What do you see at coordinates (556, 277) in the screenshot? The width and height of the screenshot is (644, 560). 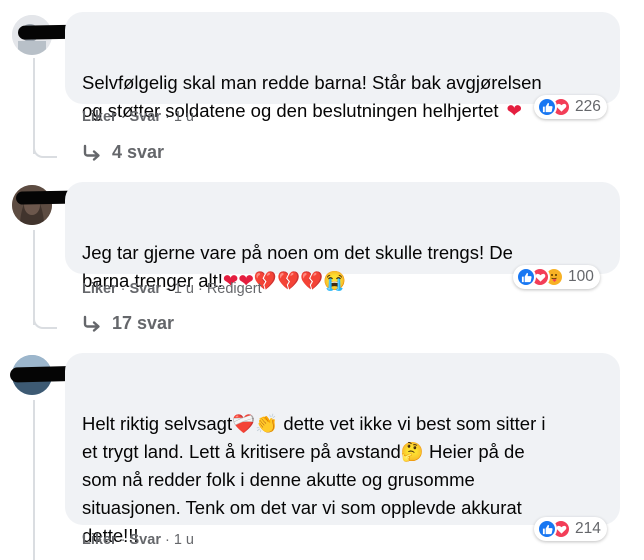 I see `reactions-summary-2: 100` at bounding box center [556, 277].